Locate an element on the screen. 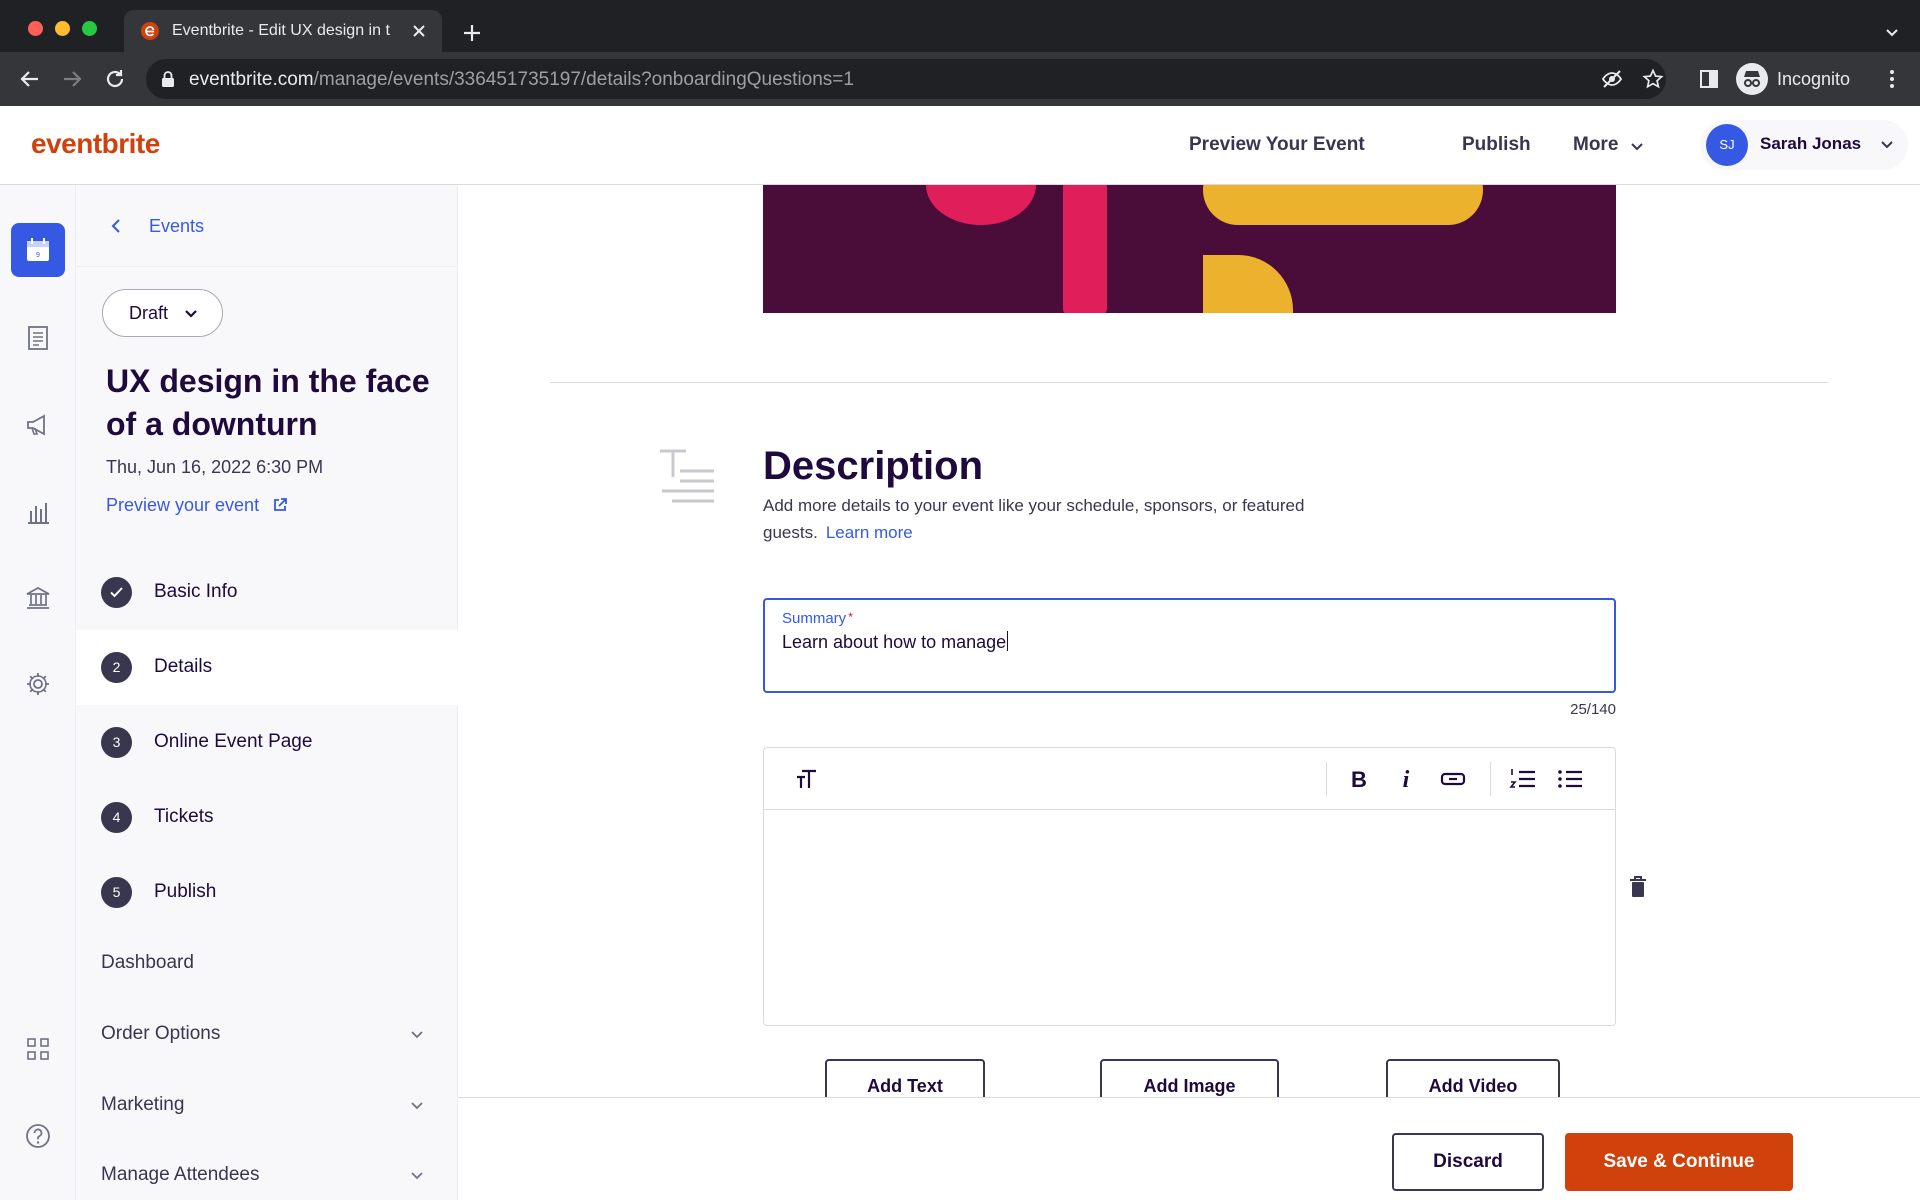 The height and width of the screenshot is (1200, 1920). window-close-button is located at coordinates (35, 28).